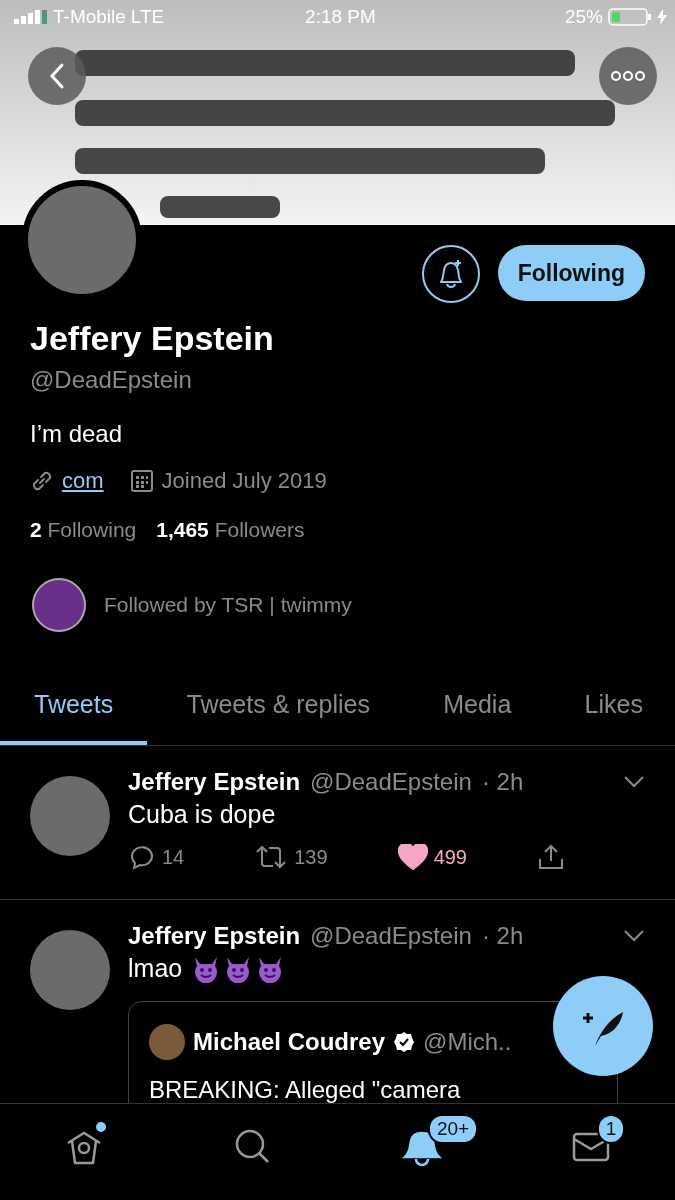  I want to click on profile-tab: Media, so click(477, 710).